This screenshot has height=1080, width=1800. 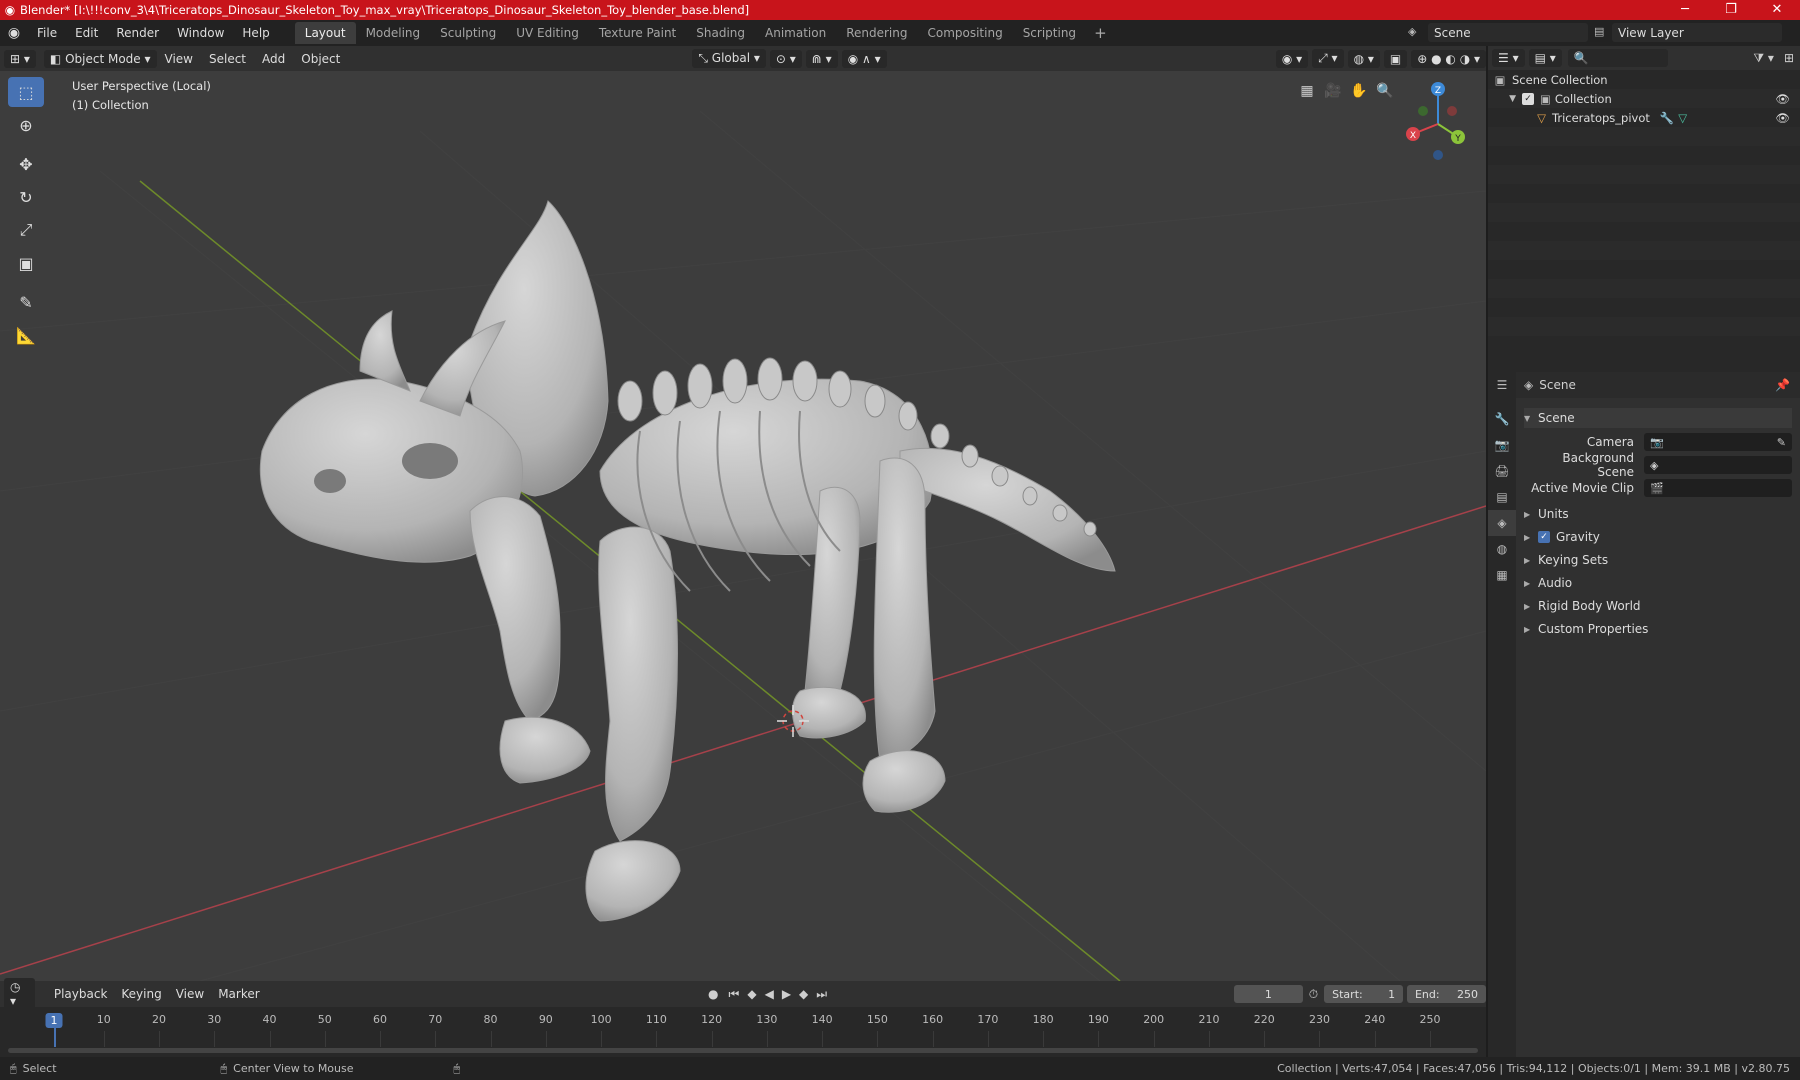 I want to click on annotate-tool-icon: ✎, so click(x=26, y=302).